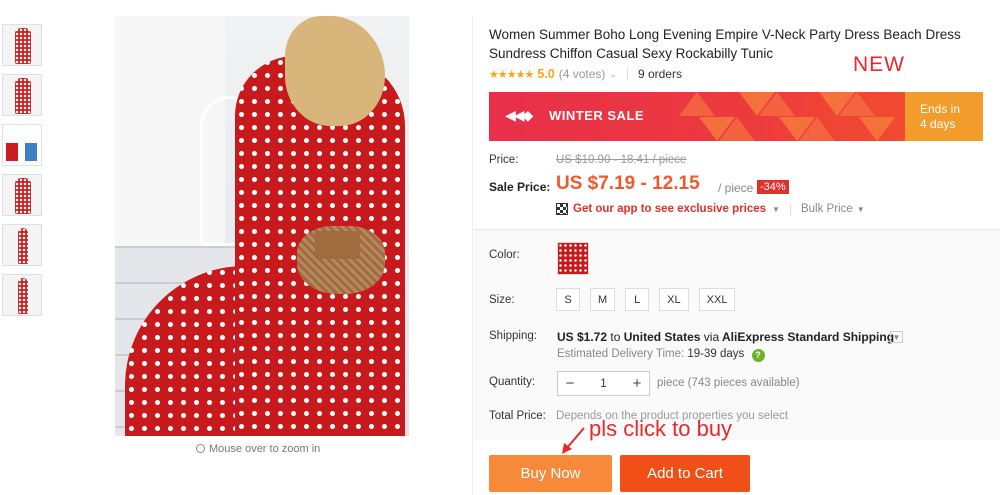 This screenshot has width=1000, height=495. I want to click on quantity-available: piece (743 pieces available), so click(728, 383).